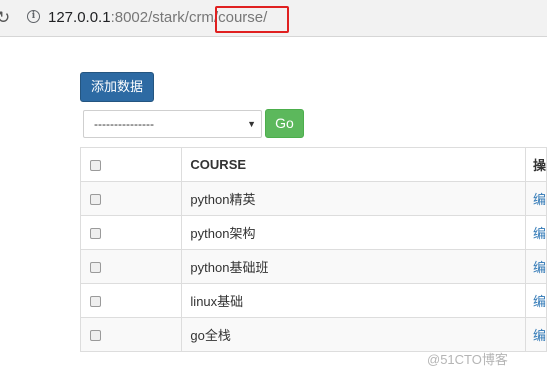  I want to click on table-row: python基础班 编, so click(313, 266).